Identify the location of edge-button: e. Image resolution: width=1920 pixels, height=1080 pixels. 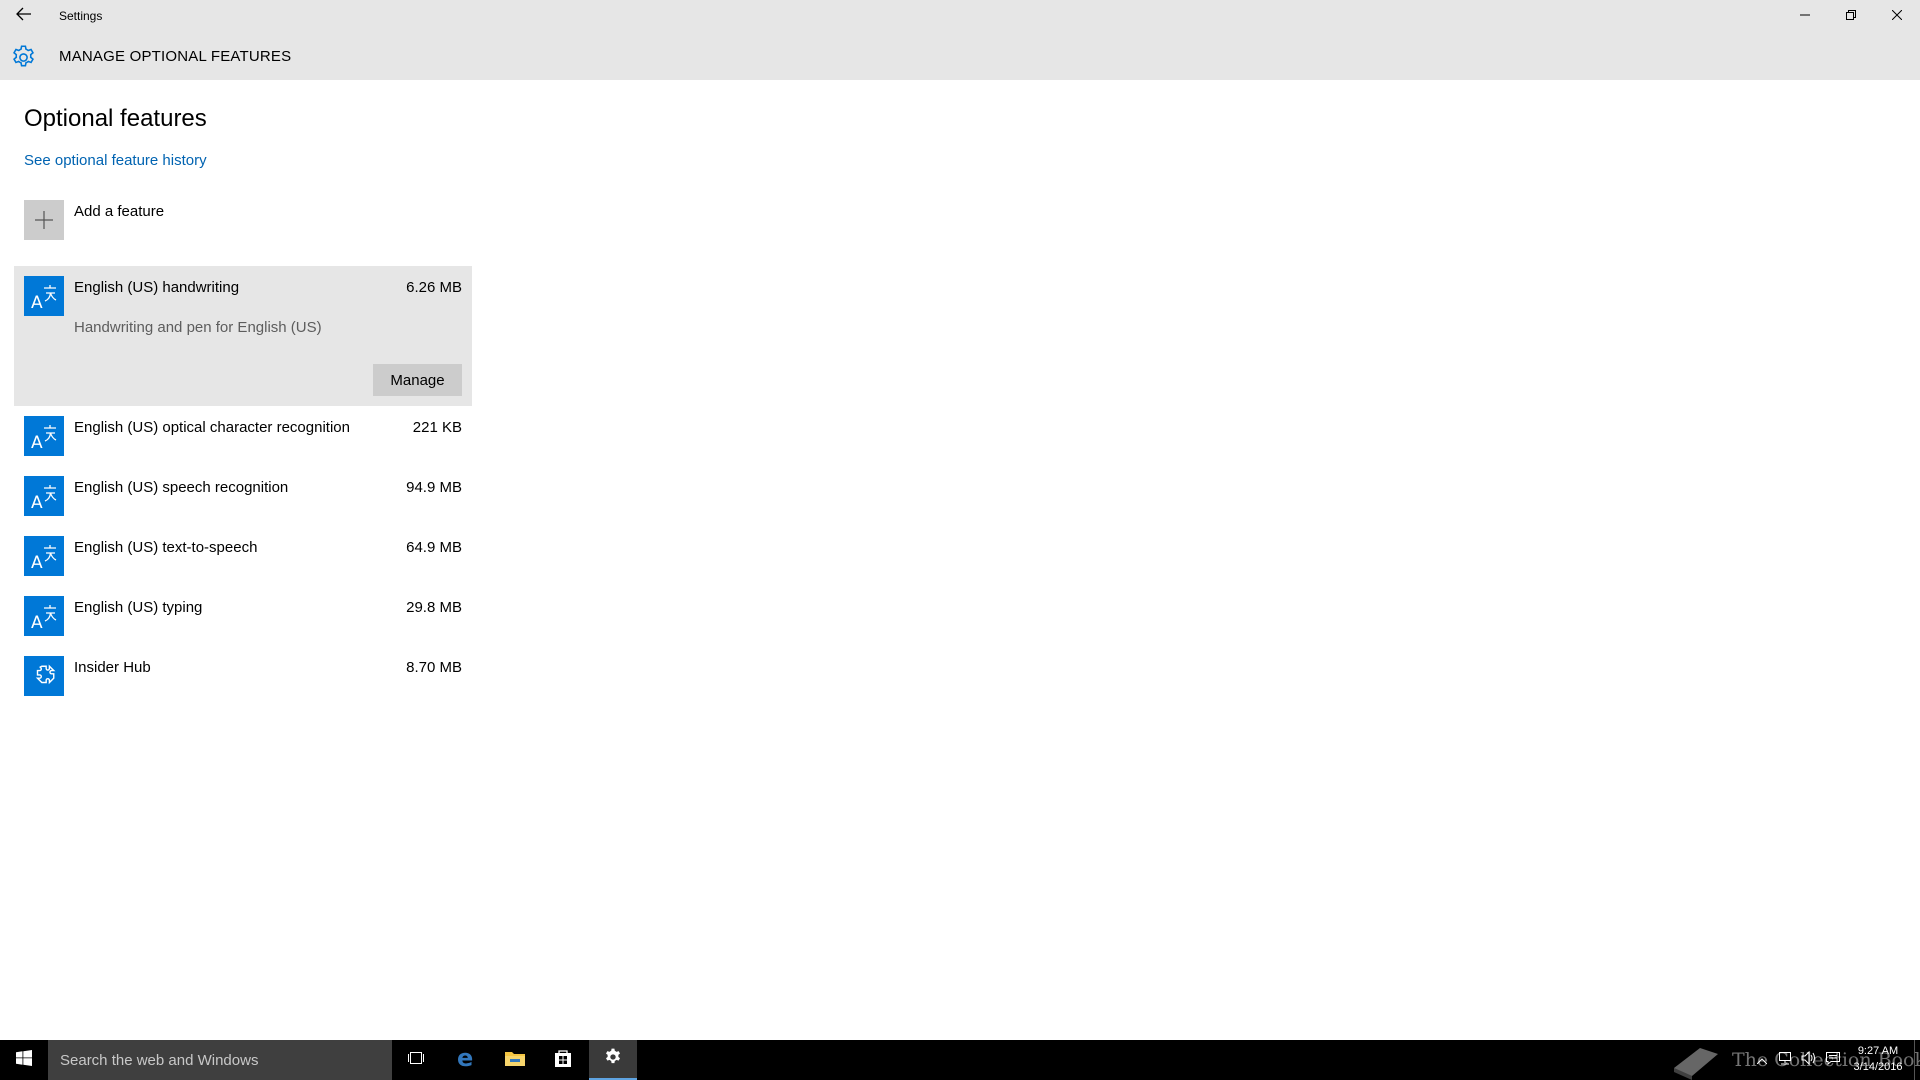
(467, 1060).